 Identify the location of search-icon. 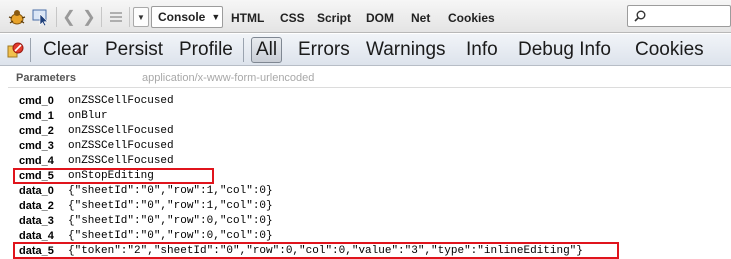
(640, 16).